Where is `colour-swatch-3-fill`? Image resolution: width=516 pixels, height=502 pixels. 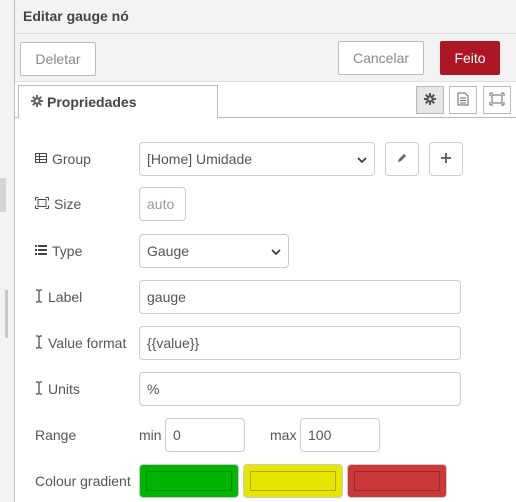
colour-swatch-3-fill is located at coordinates (397, 481).